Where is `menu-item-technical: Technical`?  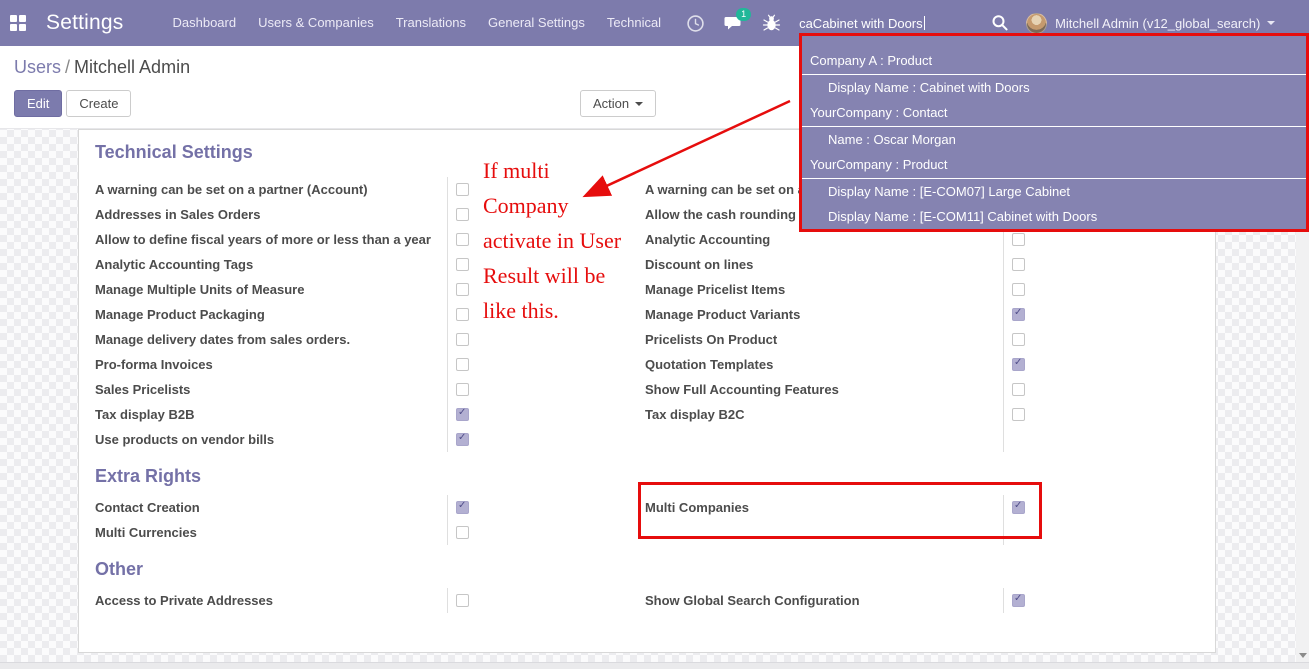 menu-item-technical: Technical is located at coordinates (634, 23).